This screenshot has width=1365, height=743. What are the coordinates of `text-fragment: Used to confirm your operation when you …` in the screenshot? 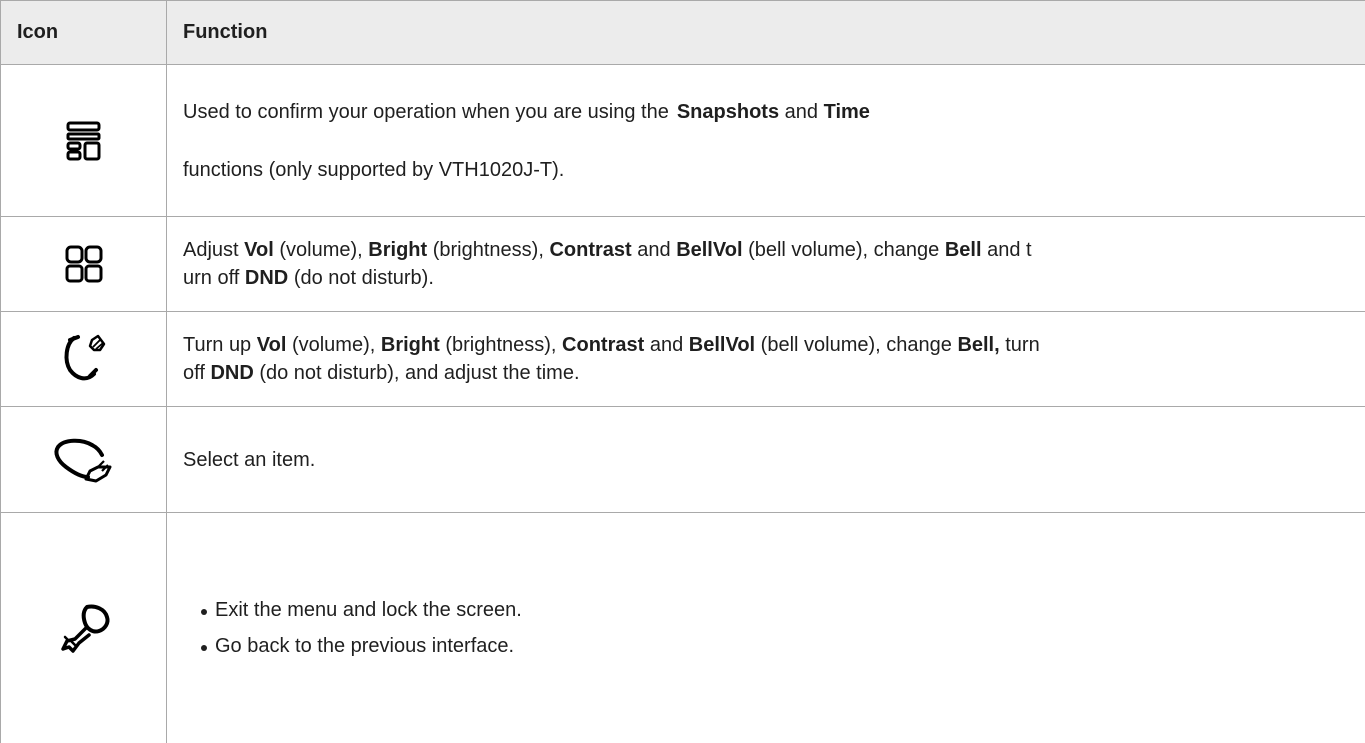 It's located at (426, 112).